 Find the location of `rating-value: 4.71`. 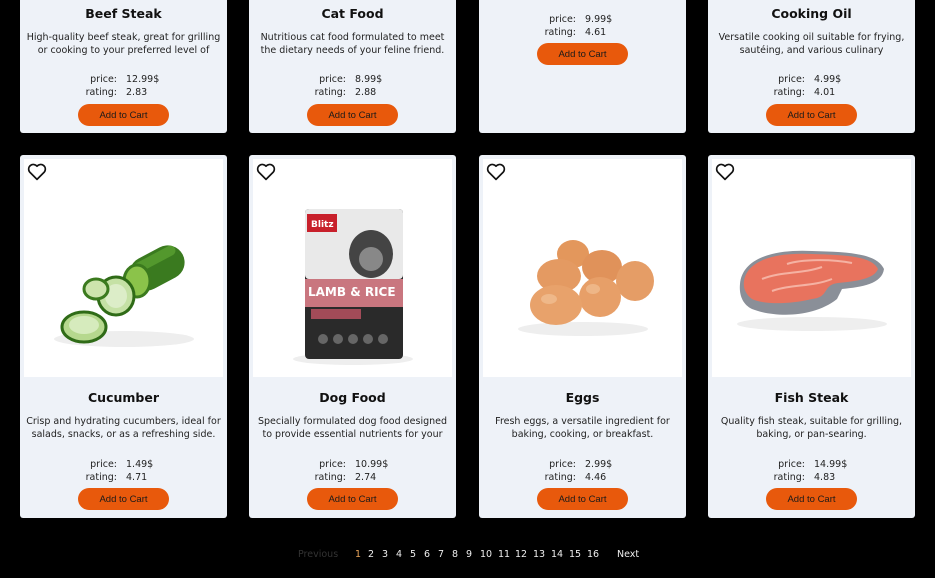

rating-value: 4.71 is located at coordinates (137, 477).